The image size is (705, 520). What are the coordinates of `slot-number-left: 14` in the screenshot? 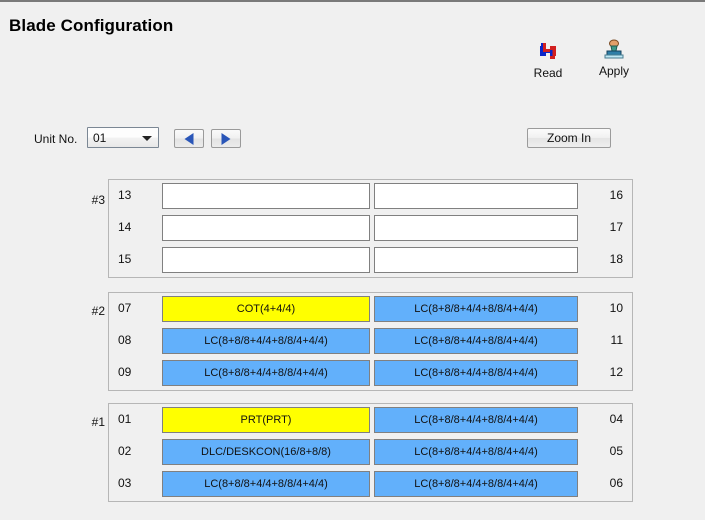 It's located at (125, 227).